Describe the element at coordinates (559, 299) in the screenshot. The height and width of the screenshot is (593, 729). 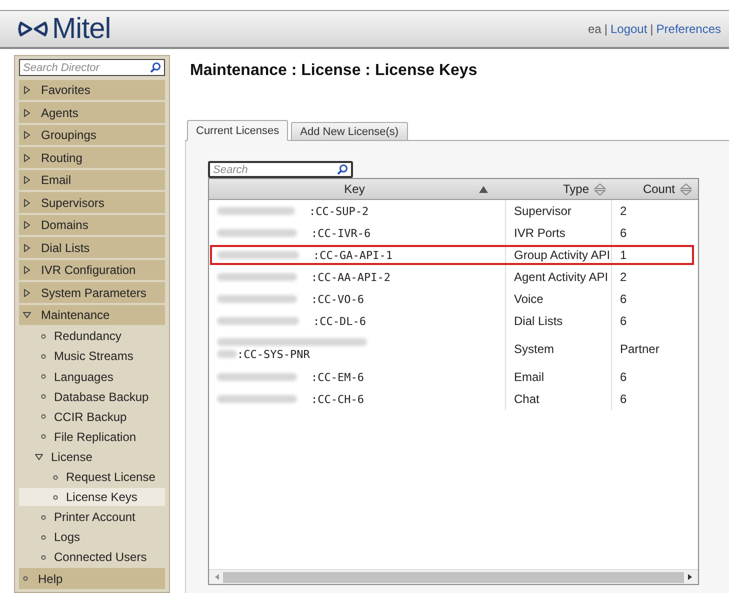
I see `table-cell: Voice` at that location.